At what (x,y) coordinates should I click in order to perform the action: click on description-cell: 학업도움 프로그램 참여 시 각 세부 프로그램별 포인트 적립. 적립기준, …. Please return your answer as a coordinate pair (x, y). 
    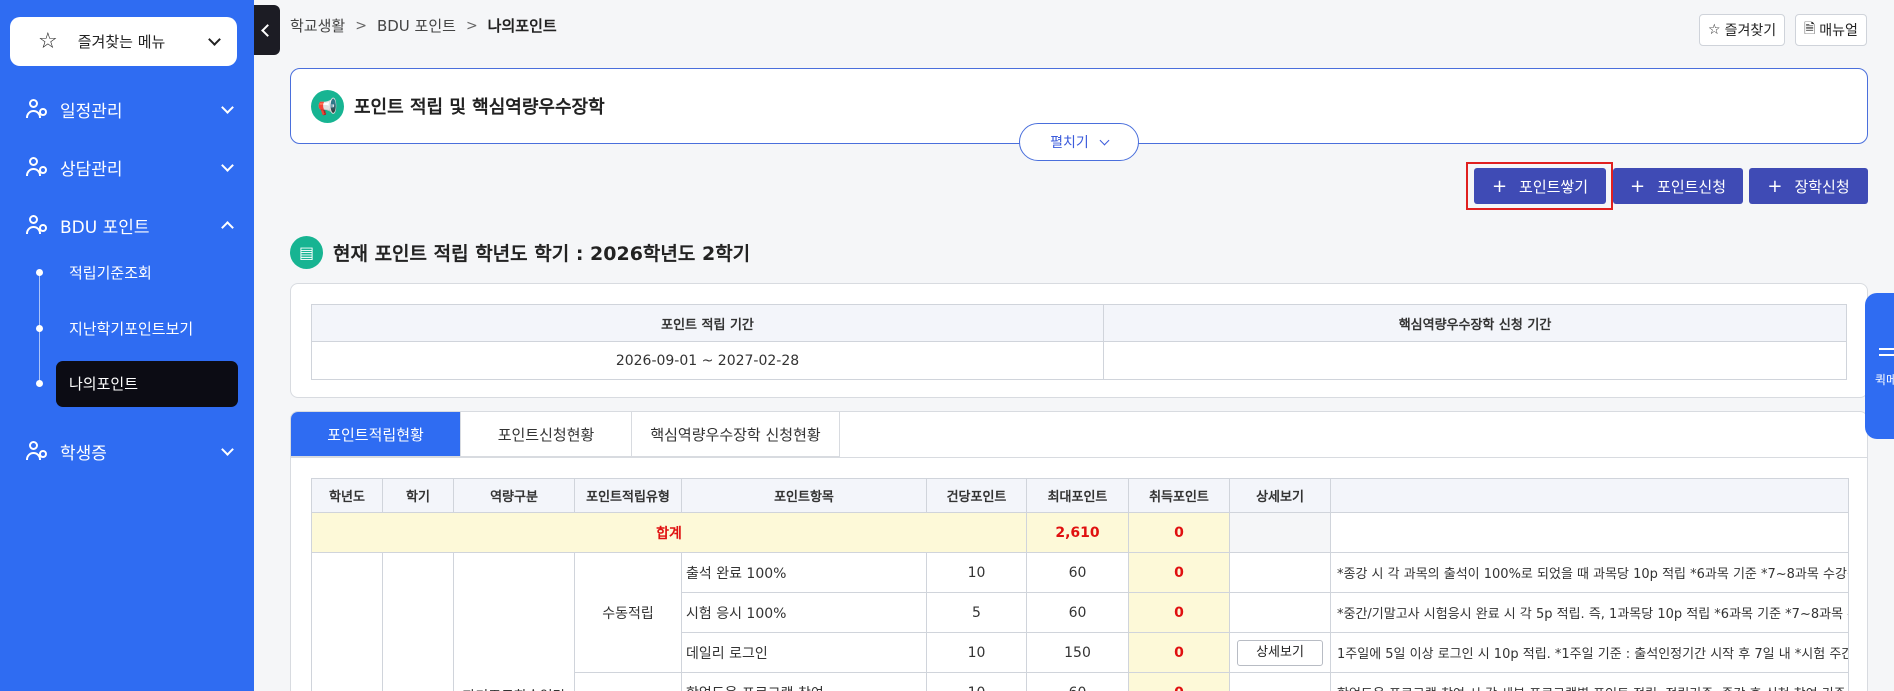
    Looking at the image, I should click on (1589, 681).